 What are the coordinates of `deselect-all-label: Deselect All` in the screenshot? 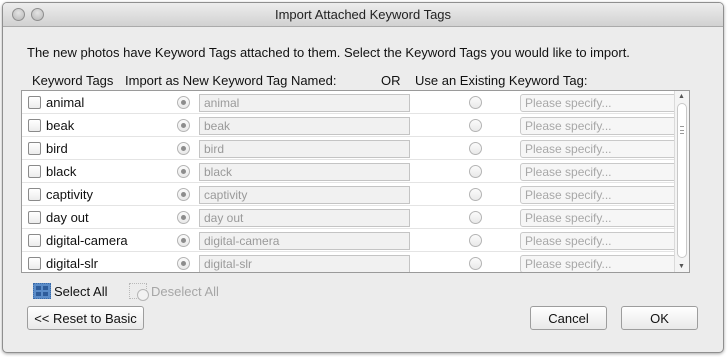 It's located at (185, 291).